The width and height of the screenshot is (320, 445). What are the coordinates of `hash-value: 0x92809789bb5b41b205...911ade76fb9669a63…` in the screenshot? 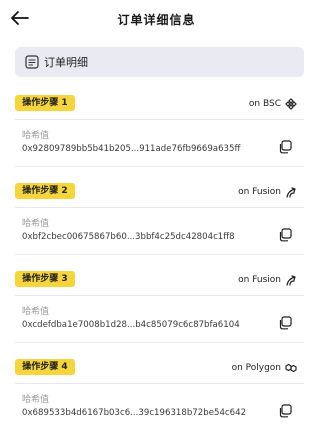 It's located at (131, 149).